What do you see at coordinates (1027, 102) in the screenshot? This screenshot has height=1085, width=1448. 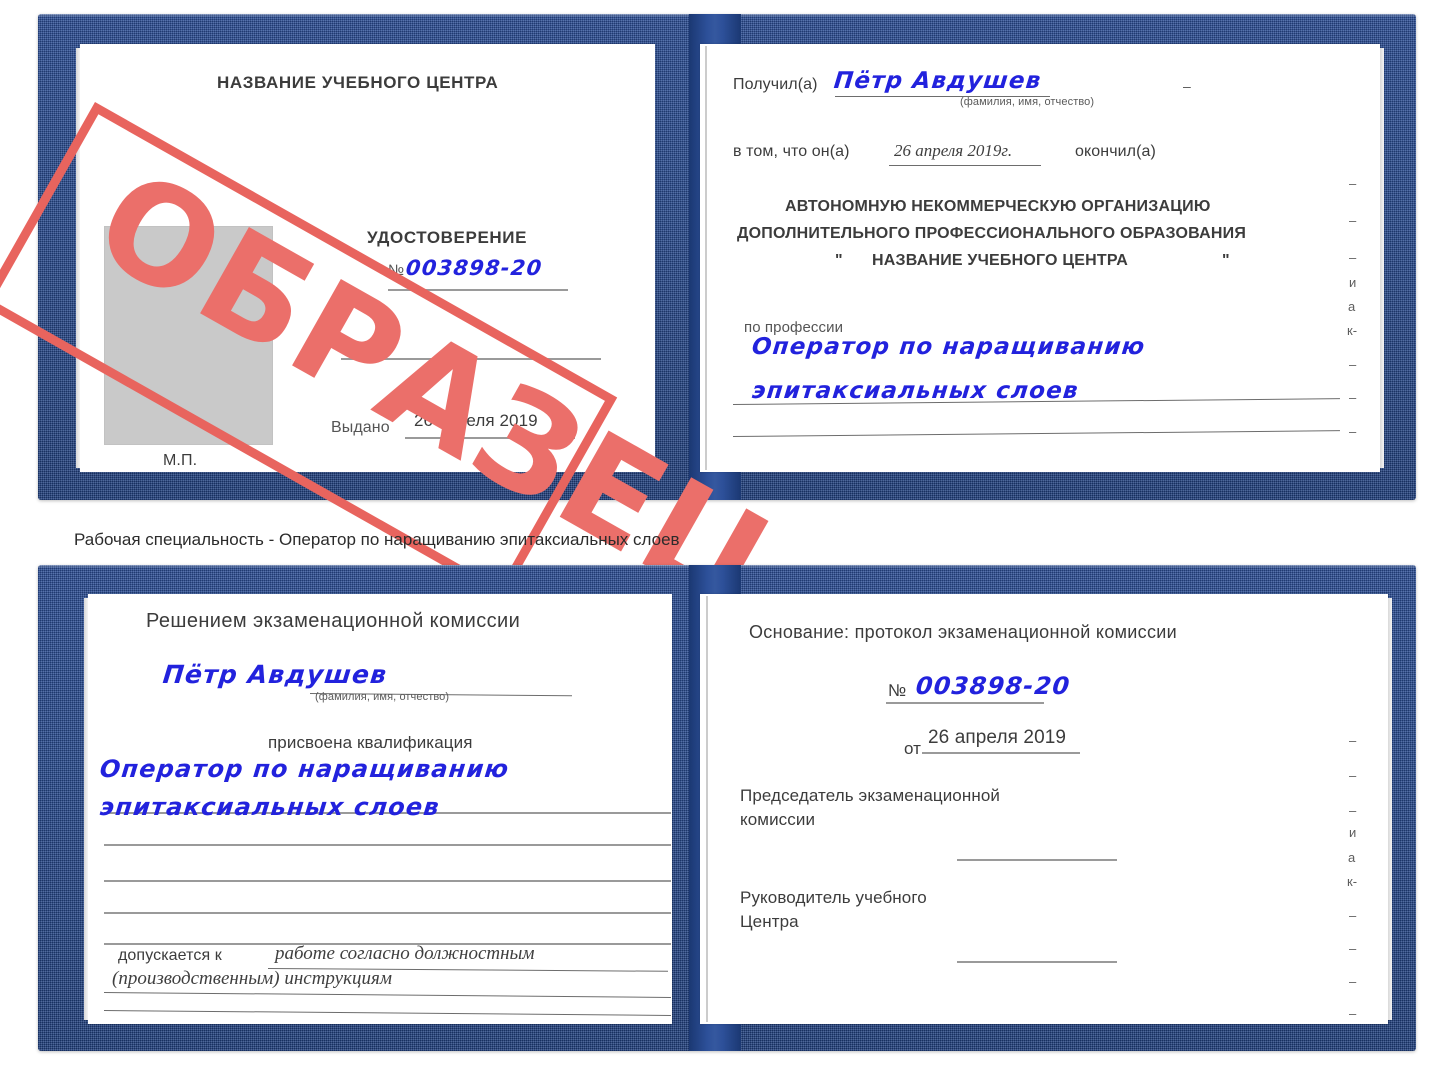 I see `top-right-fio-hint: (фамилия, имя, отчество)` at bounding box center [1027, 102].